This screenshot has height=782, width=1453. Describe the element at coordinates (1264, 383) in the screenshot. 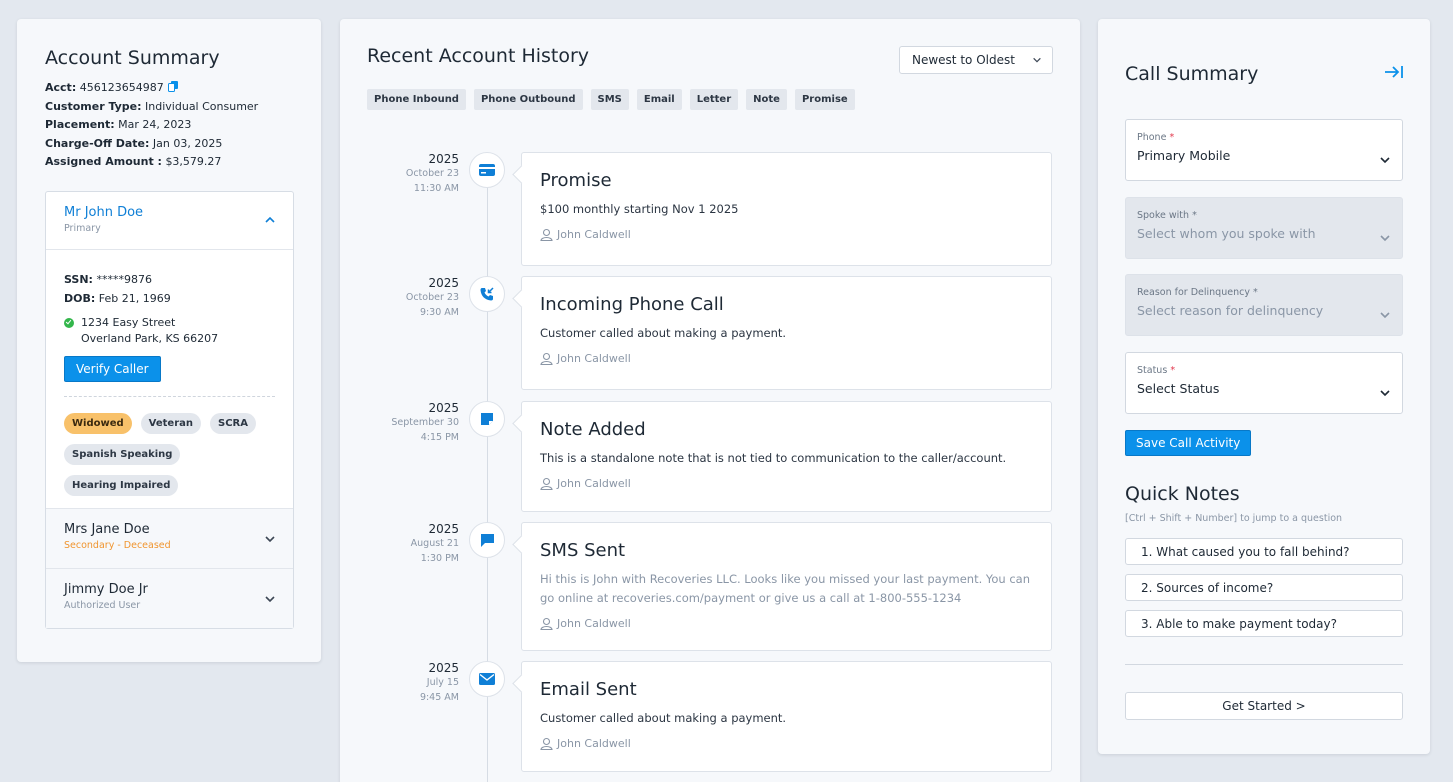

I see `status-select: Status * Select Status` at that location.